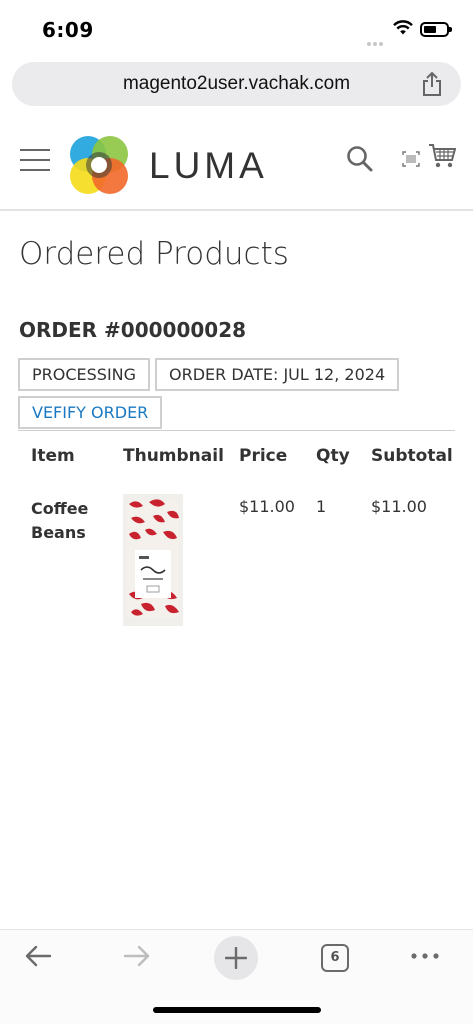 This screenshot has height=1024, width=473. I want to click on home-indicator, so click(237, 1010).